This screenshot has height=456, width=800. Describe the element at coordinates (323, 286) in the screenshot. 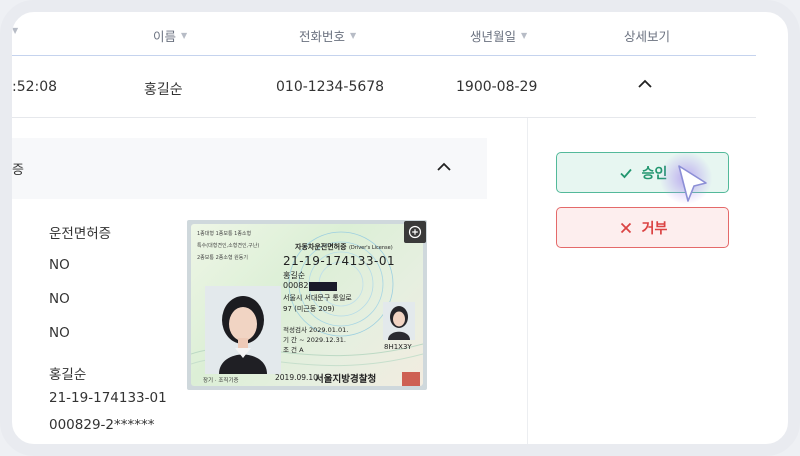

I see `masked-digits` at that location.